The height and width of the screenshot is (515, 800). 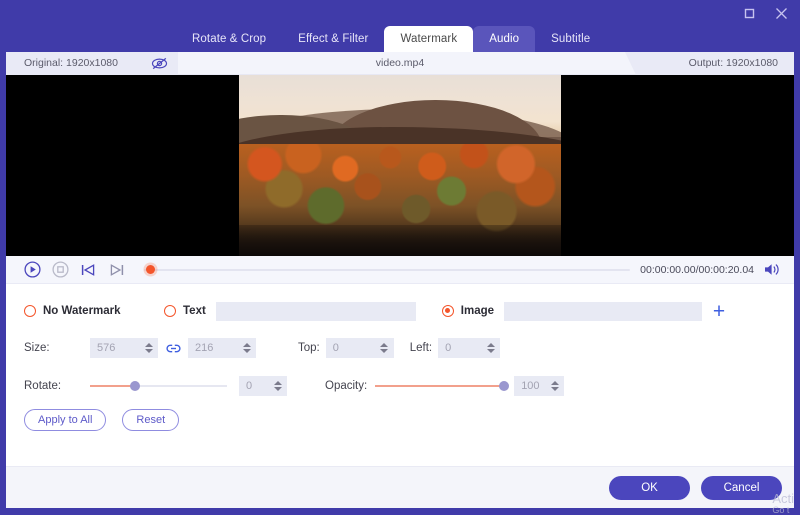 What do you see at coordinates (32, 270) in the screenshot?
I see `play-circle-icon` at bounding box center [32, 270].